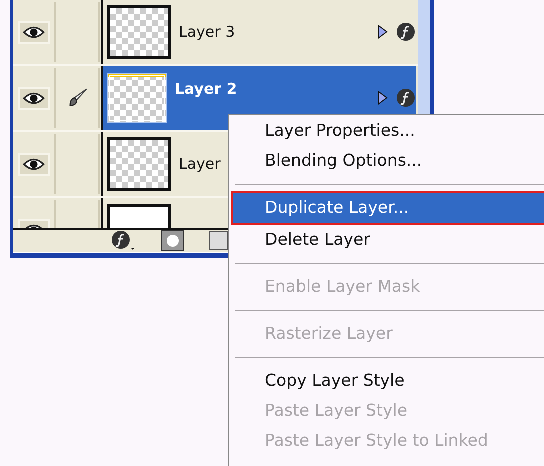 The height and width of the screenshot is (466, 544). Describe the element at coordinates (206, 89) in the screenshot. I see `layer-name: Layer 2` at that location.